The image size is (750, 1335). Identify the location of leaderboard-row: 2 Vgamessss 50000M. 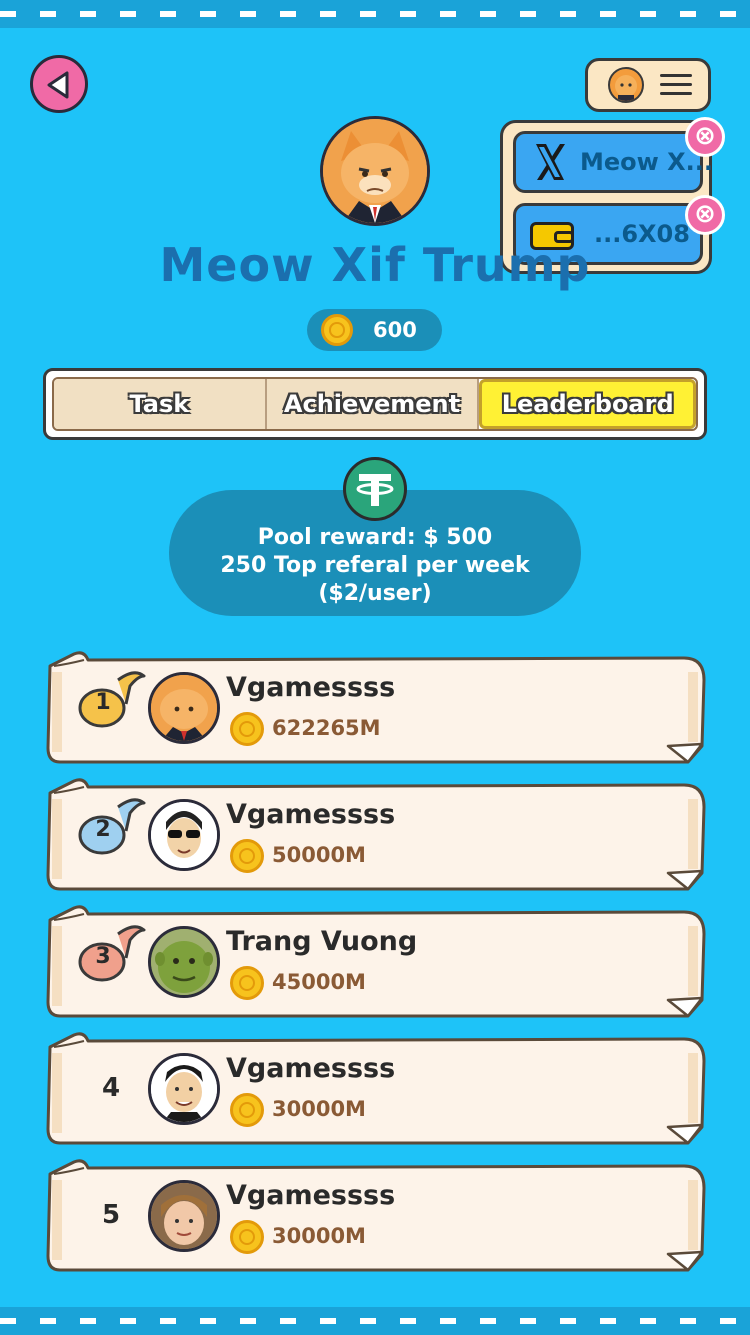
(375, 835).